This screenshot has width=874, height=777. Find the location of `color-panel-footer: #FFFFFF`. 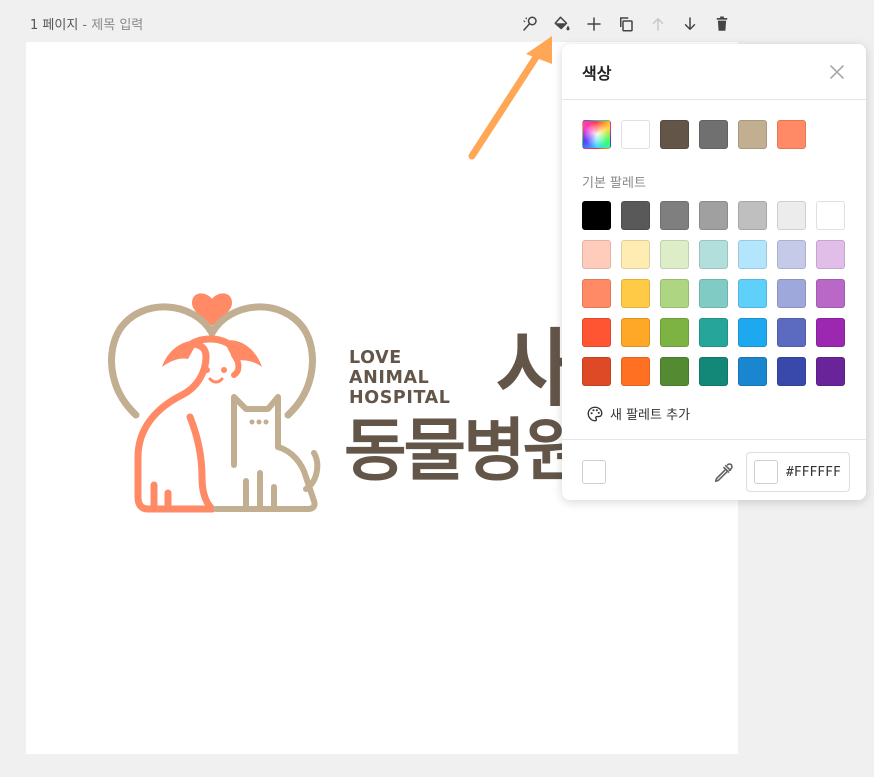

color-panel-footer: #FFFFFF is located at coordinates (714, 469).